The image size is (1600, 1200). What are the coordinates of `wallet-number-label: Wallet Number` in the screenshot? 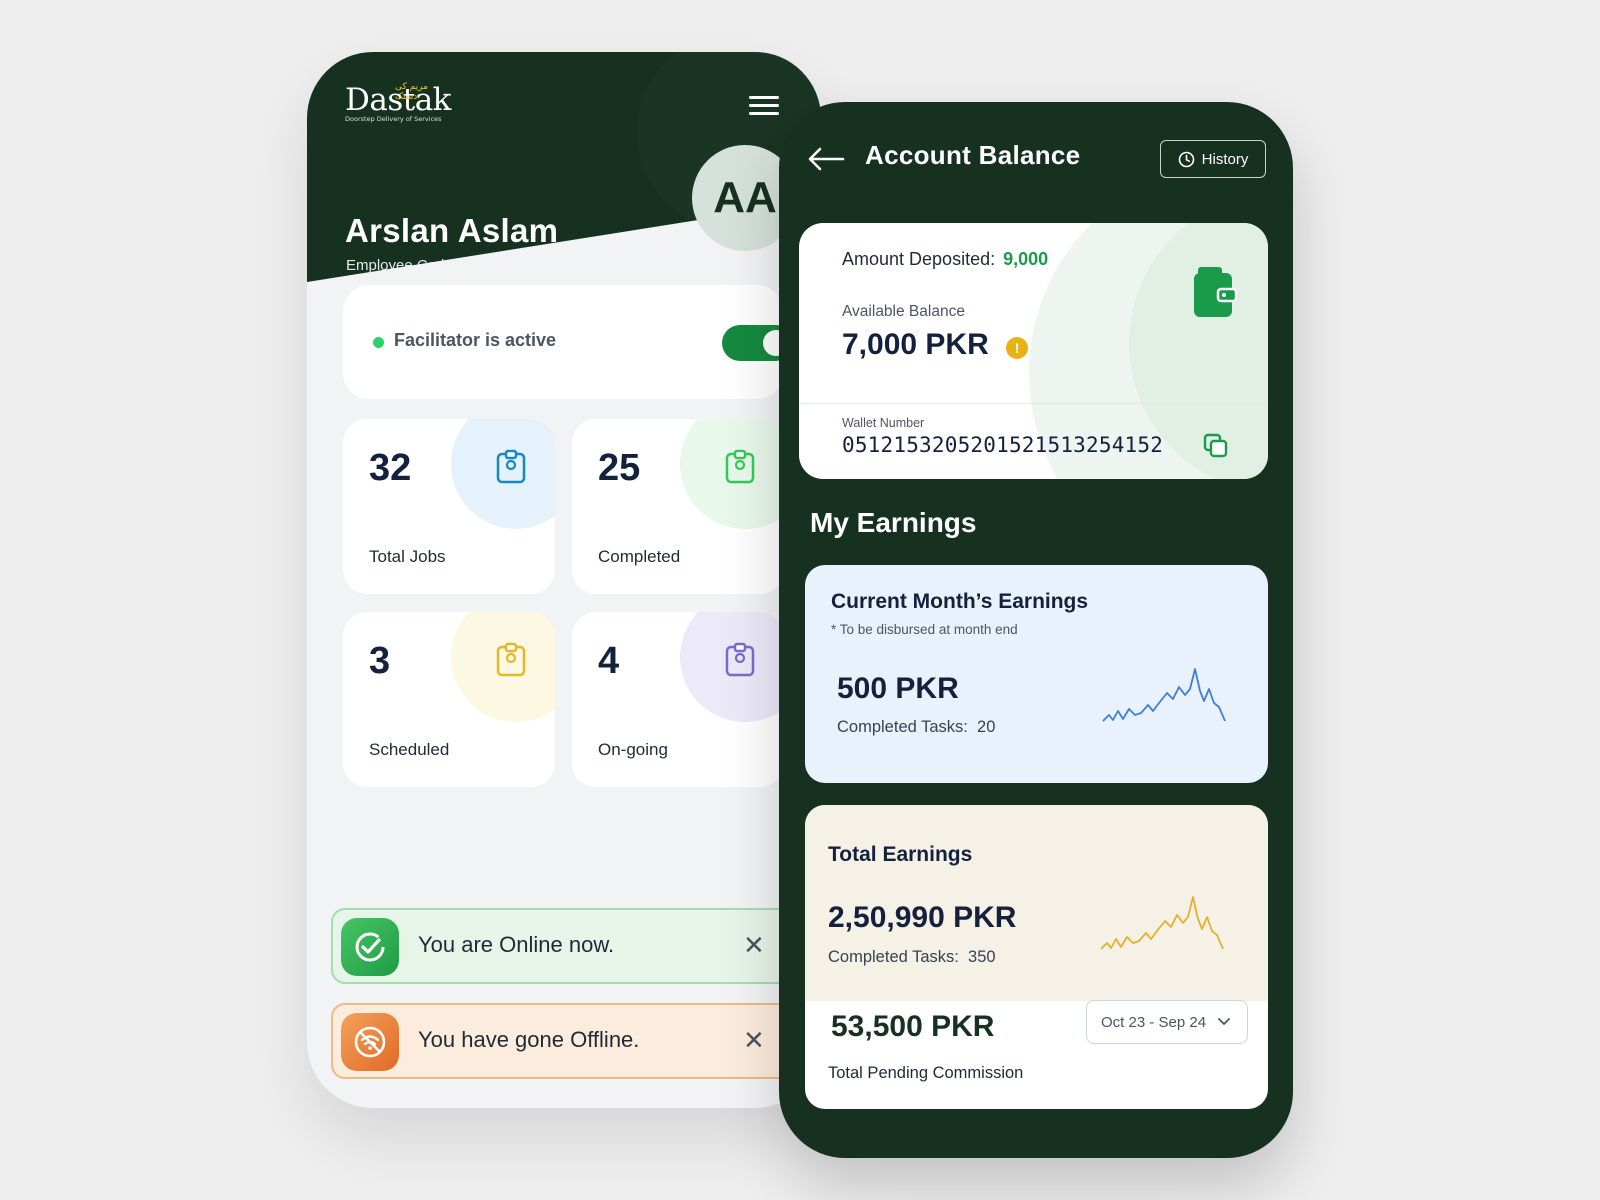 It's located at (883, 423).